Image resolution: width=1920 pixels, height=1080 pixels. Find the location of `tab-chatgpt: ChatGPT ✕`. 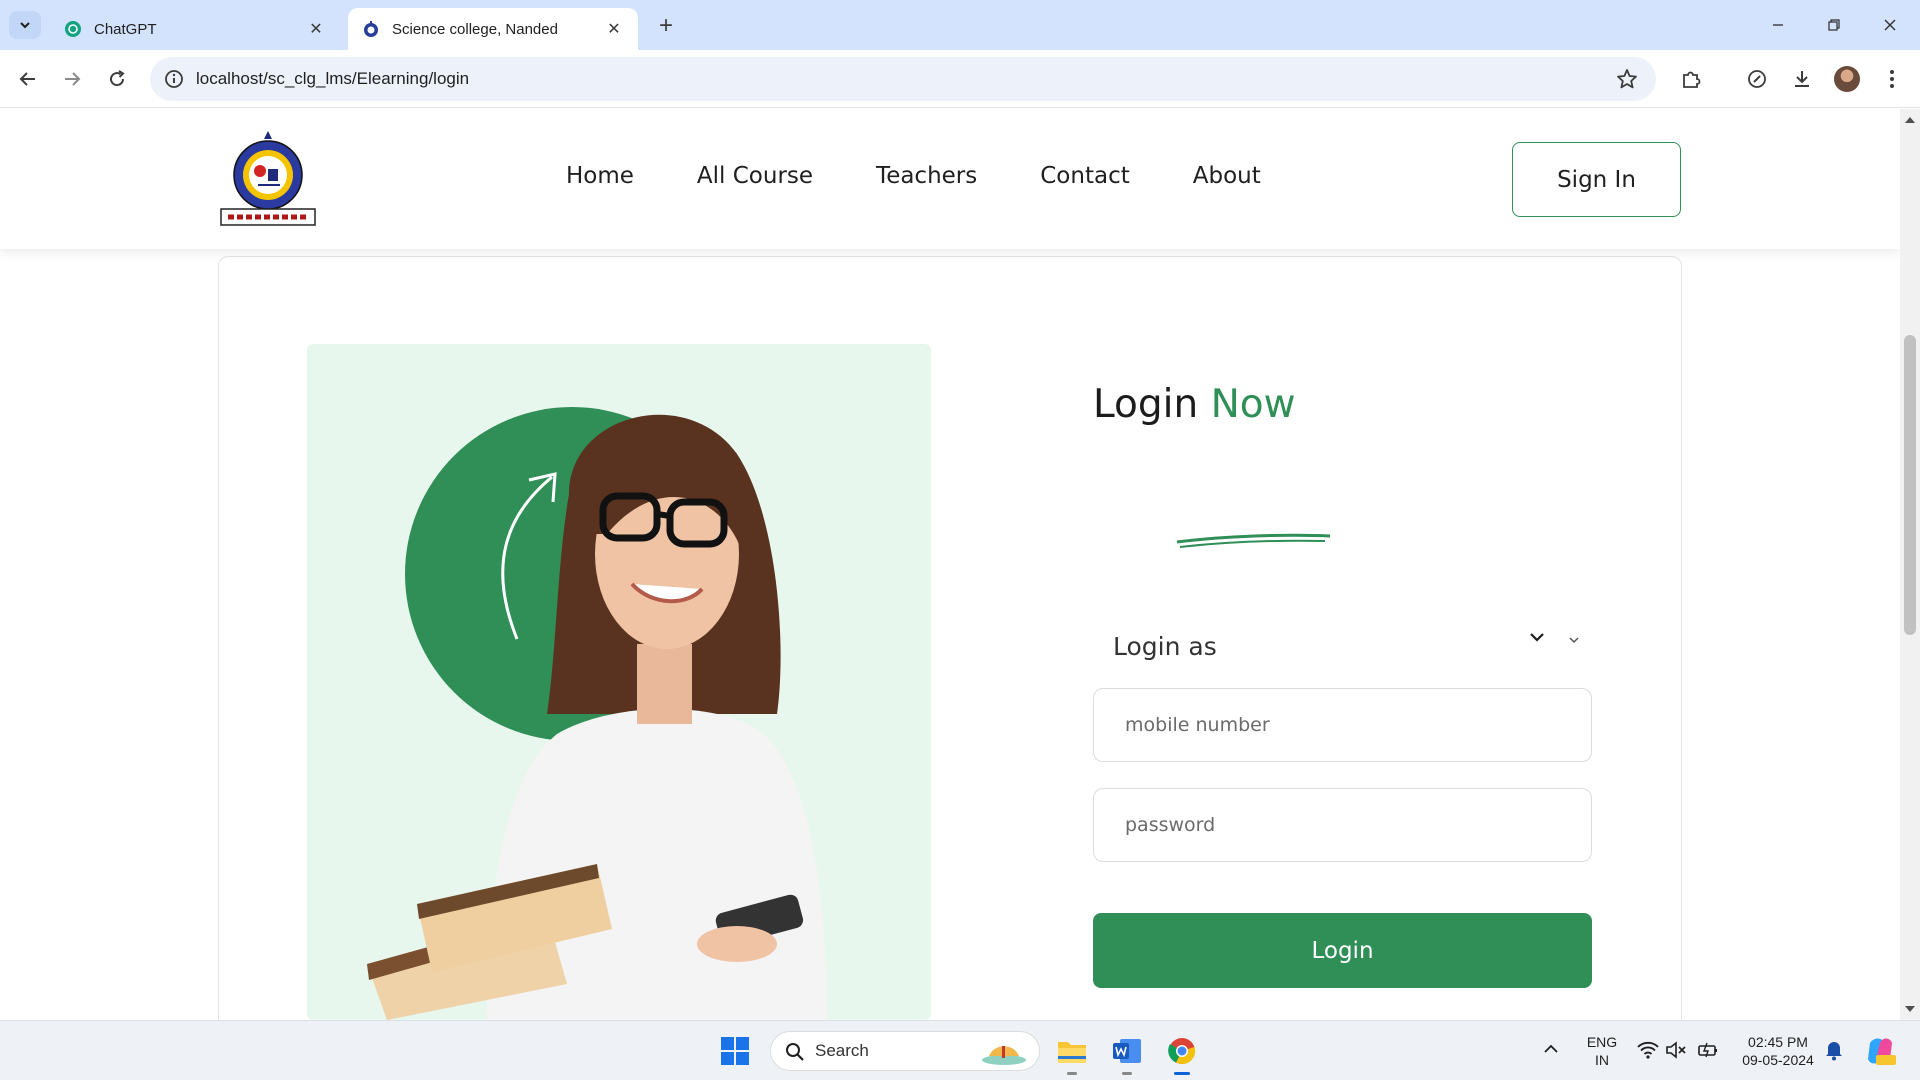

tab-chatgpt: ChatGPT ✕ is located at coordinates (195, 29).